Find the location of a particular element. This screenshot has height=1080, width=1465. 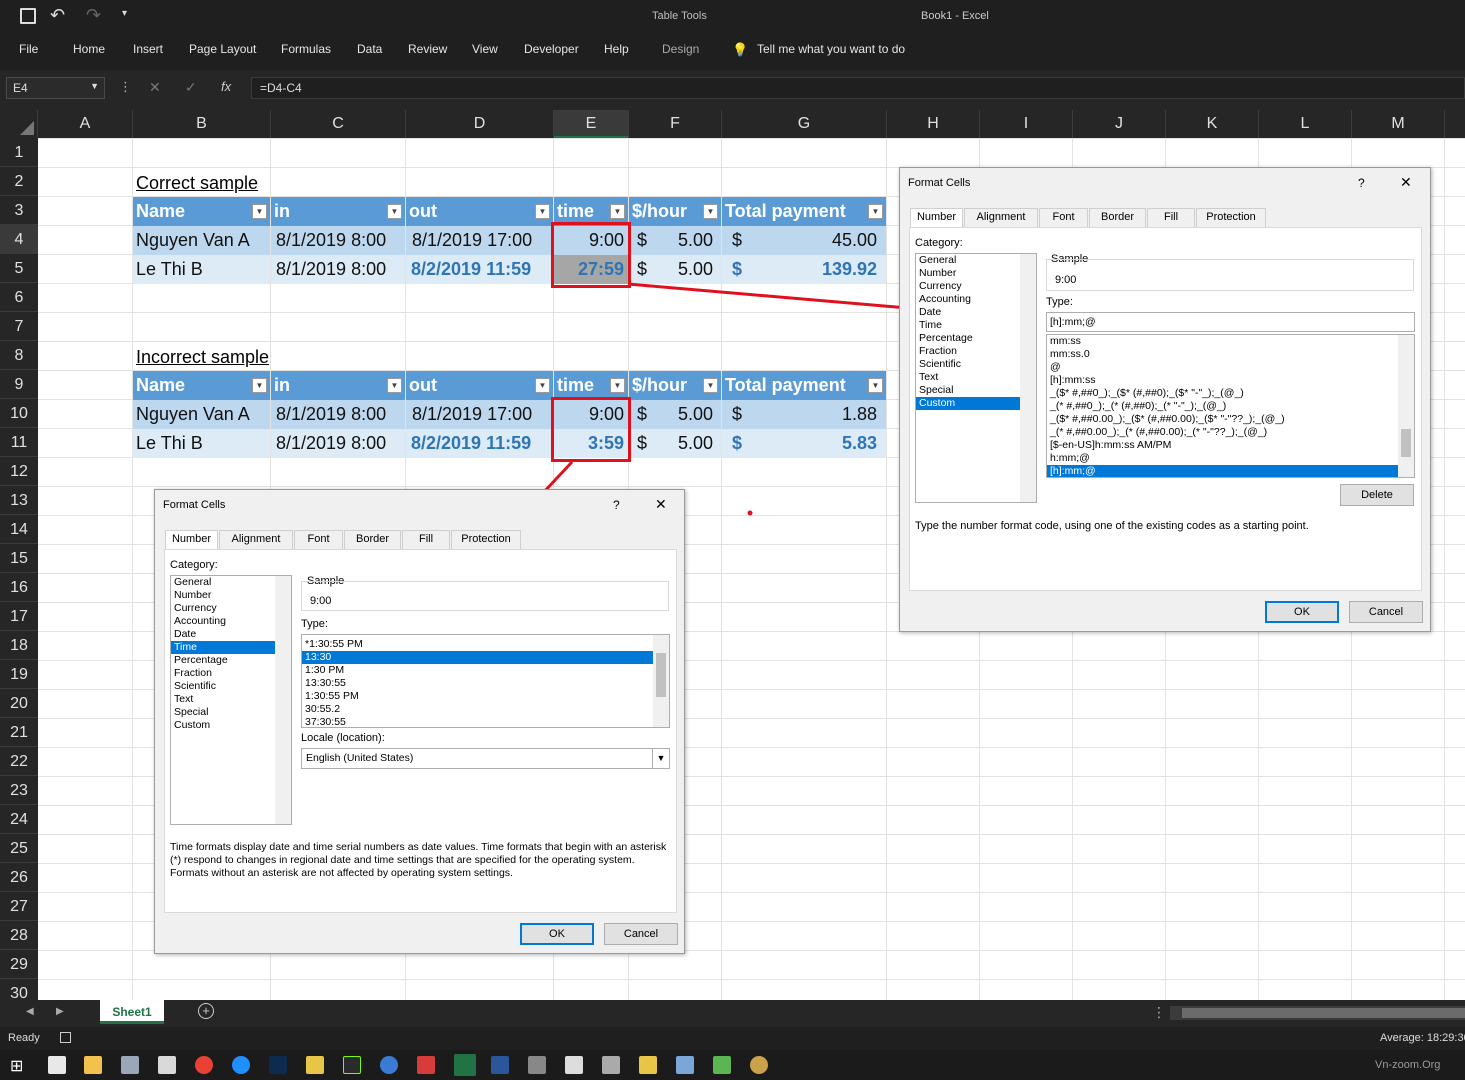

chevron-down-icon: ▼ is located at coordinates (660, 758).